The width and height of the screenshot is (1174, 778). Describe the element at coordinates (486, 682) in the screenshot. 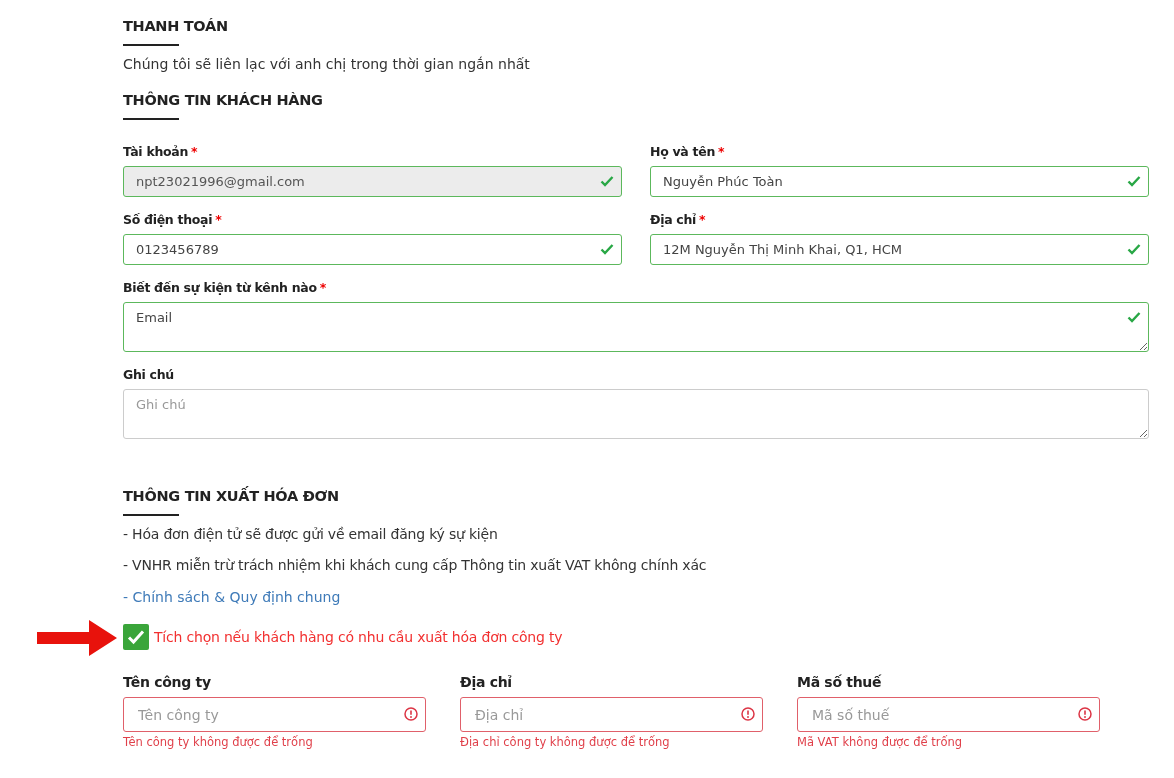

I see `field-label: Địa chỉ` at that location.